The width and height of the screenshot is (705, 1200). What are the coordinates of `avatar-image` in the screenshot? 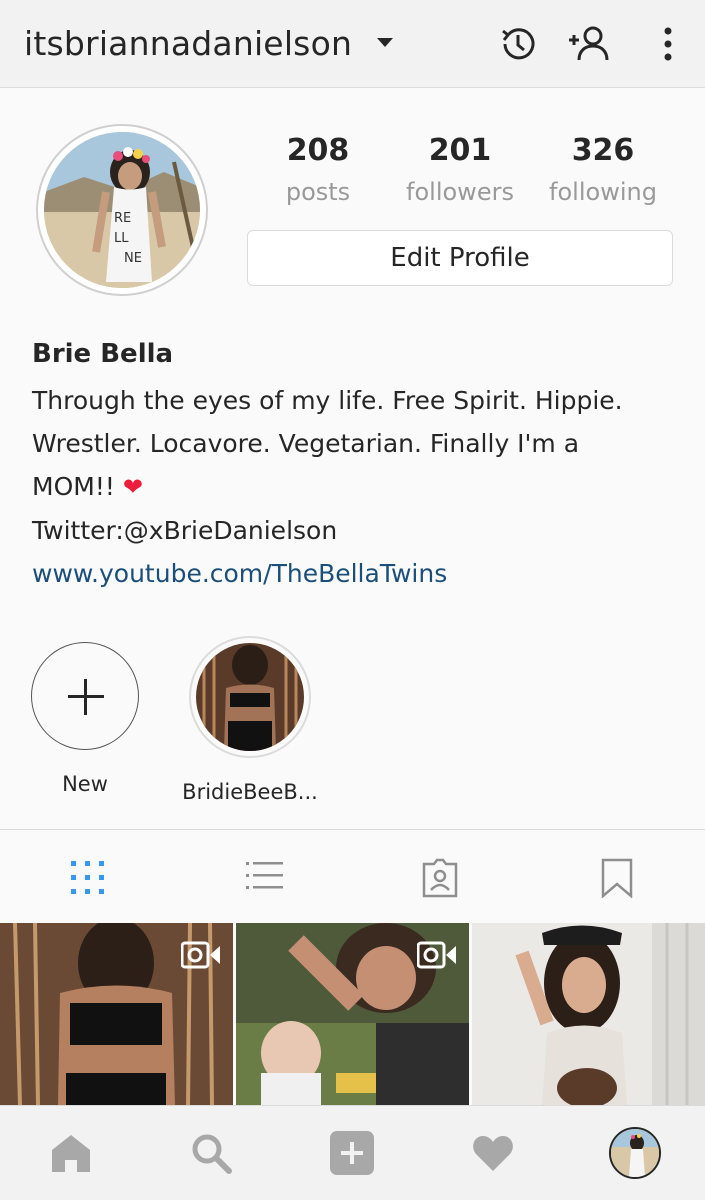 It's located at (635, 1153).